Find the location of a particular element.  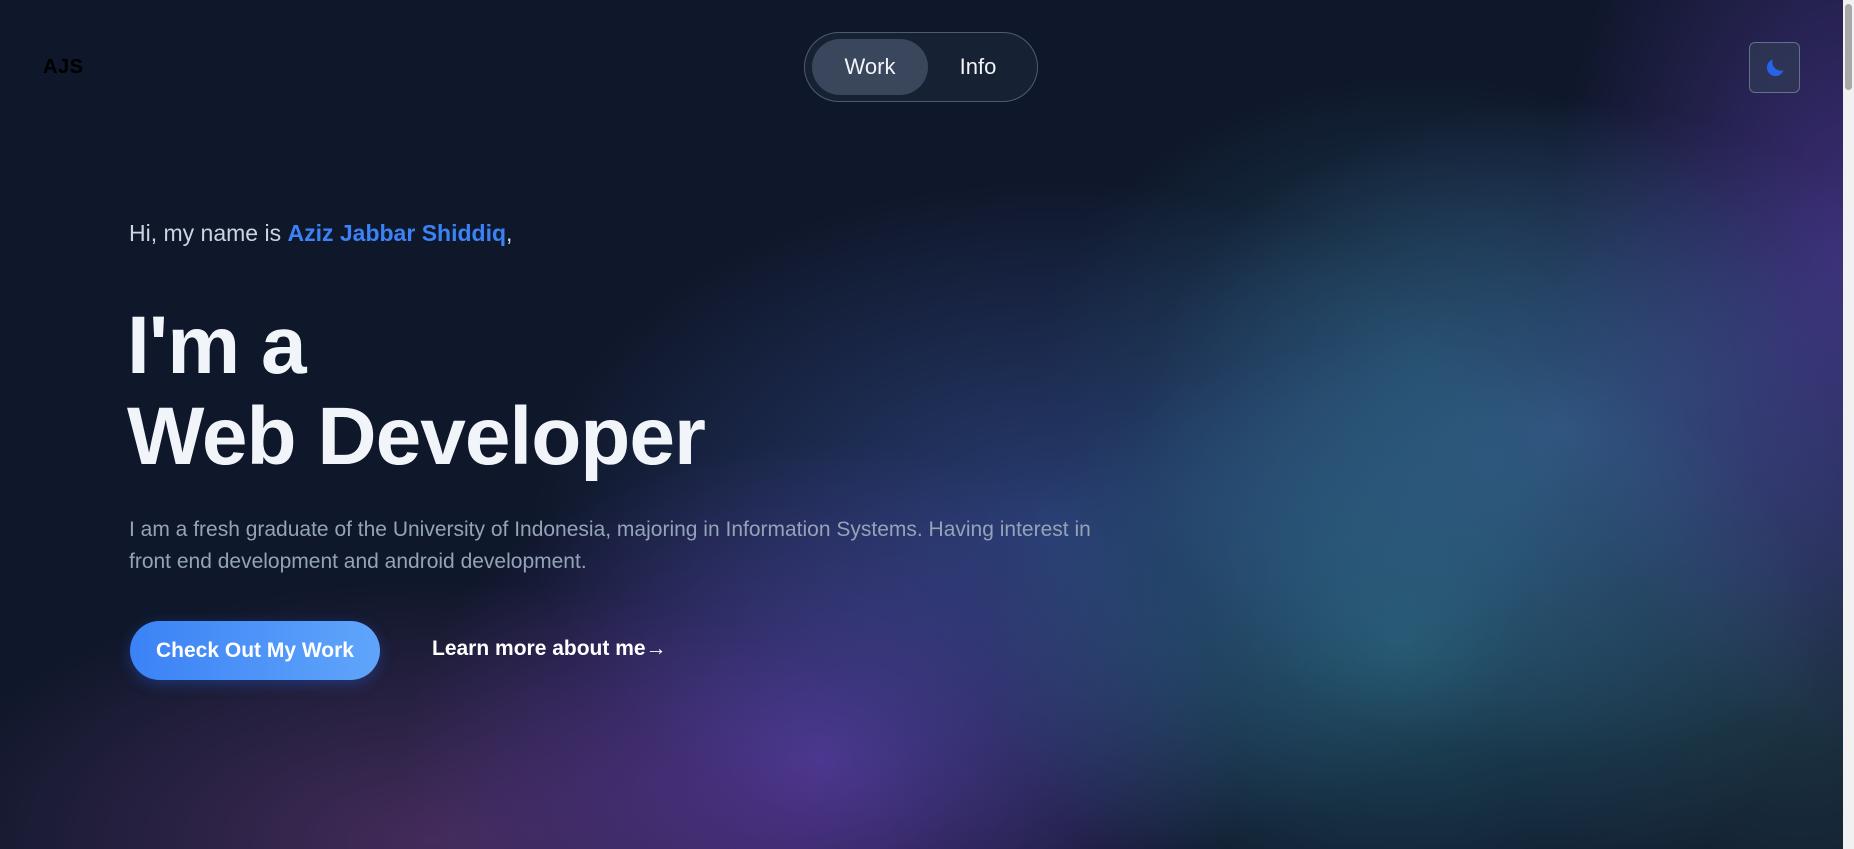

headline-line-1: I'm a is located at coordinates (217, 345).